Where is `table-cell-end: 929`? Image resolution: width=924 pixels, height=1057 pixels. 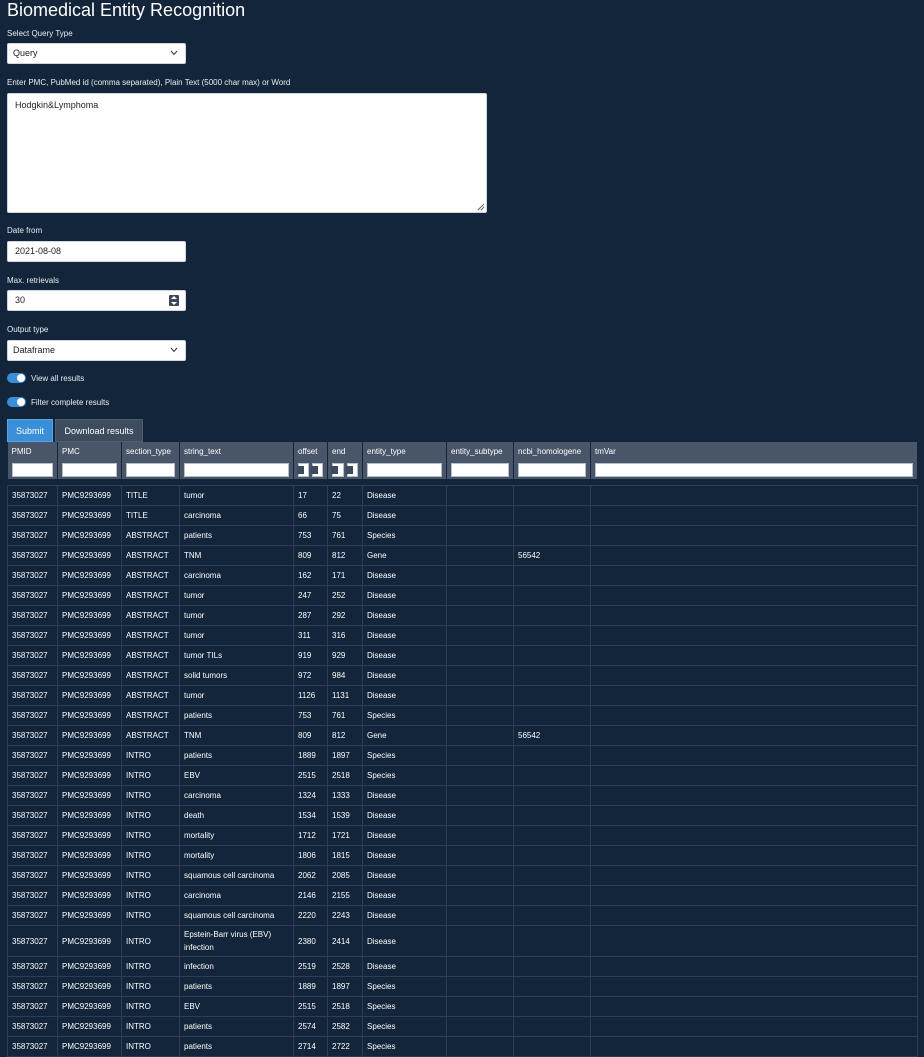
table-cell-end: 929 is located at coordinates (345, 655).